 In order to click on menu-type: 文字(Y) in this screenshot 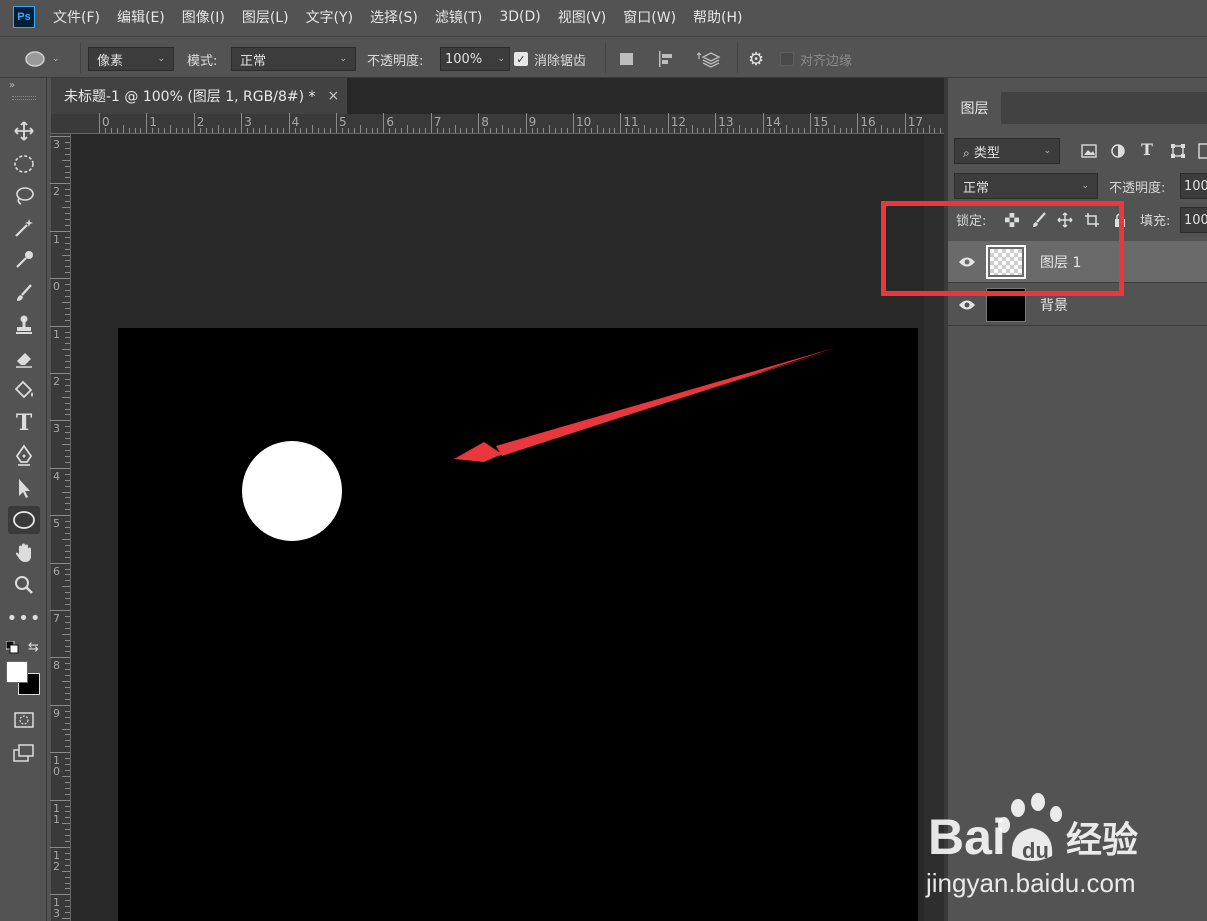, I will do `click(329, 17)`.